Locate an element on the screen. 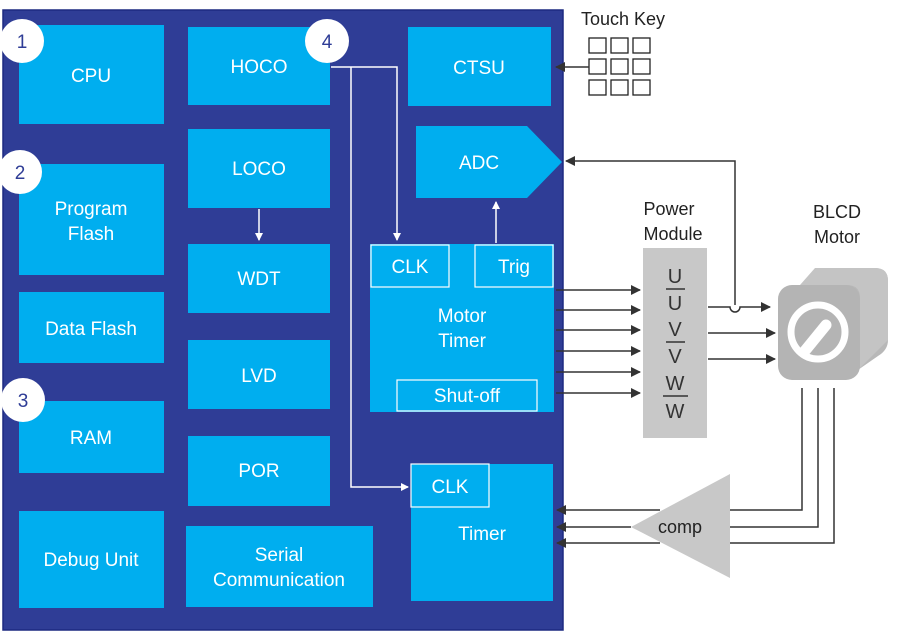 The height and width of the screenshot is (631, 900). motor-label-line2: Motor is located at coordinates (837, 237).